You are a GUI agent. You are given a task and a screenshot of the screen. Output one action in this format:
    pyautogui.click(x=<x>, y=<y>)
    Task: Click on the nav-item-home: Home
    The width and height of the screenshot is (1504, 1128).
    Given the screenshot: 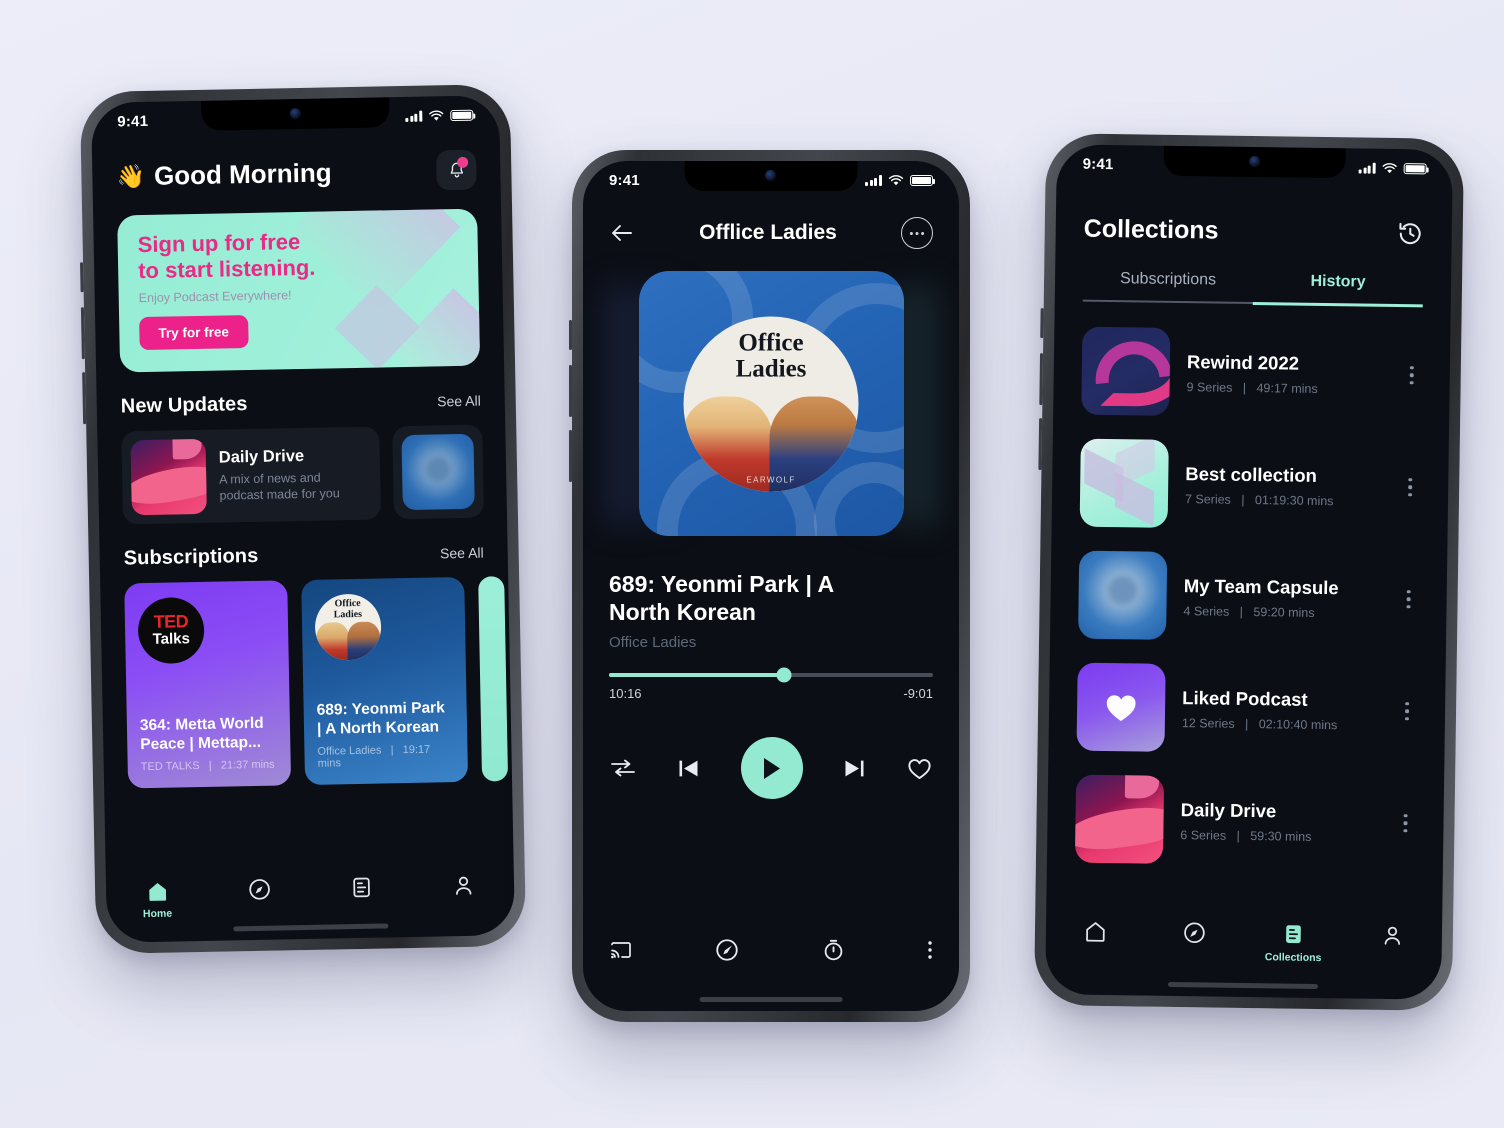 What is the action you would take?
    pyautogui.click(x=157, y=899)
    